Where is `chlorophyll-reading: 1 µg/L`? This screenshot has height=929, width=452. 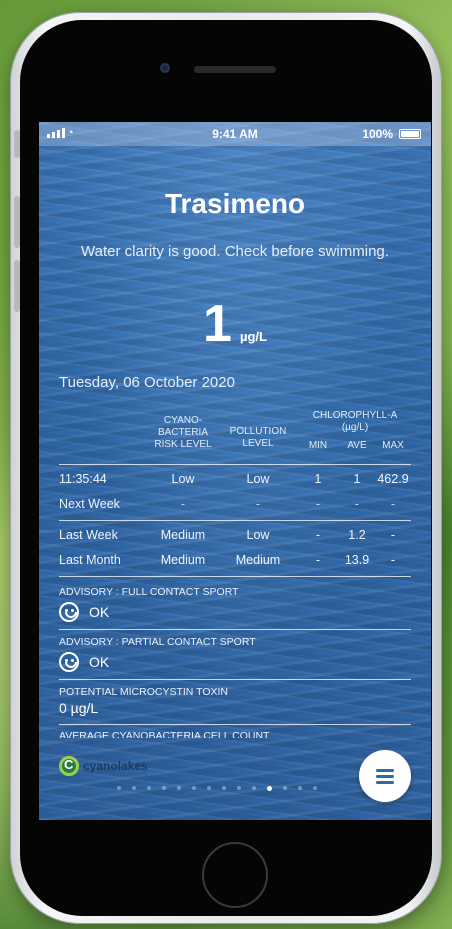
chlorophyll-reading: 1 µg/L is located at coordinates (235, 324).